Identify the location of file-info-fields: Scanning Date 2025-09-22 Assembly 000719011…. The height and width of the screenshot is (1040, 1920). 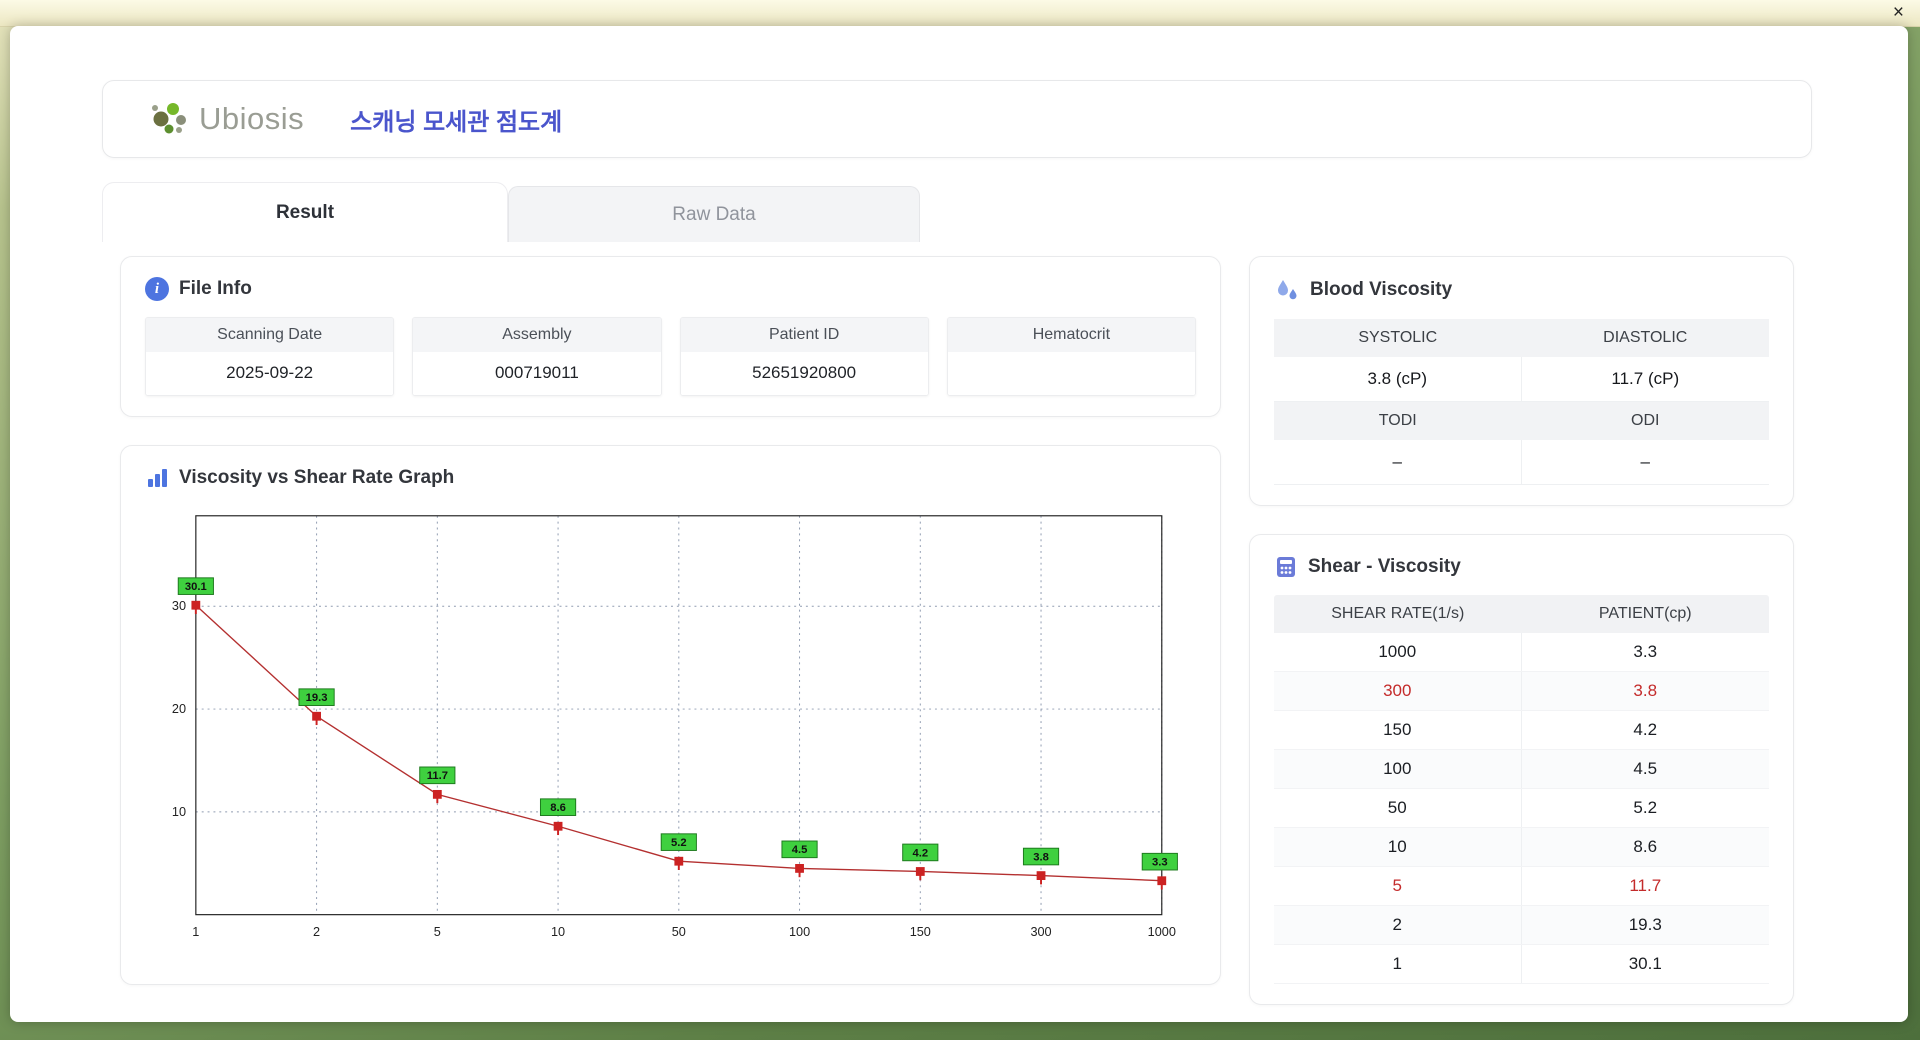
(670, 356).